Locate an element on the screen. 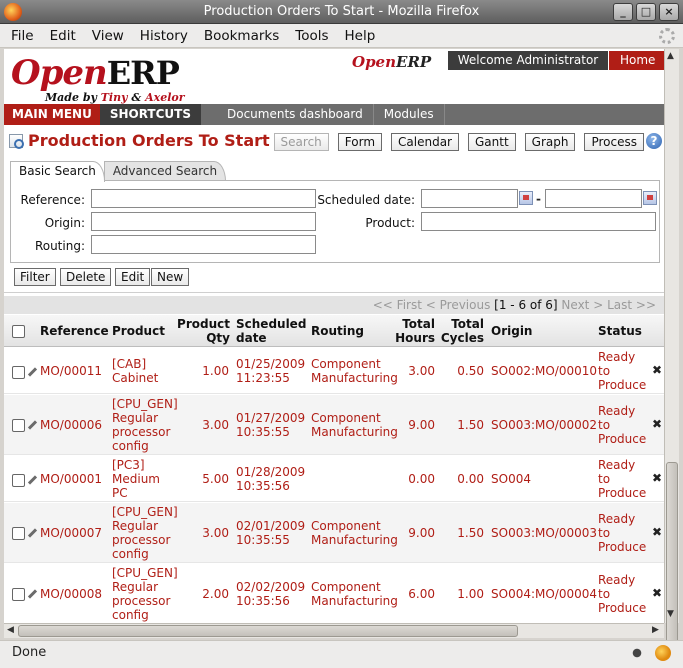  help-icon: ? is located at coordinates (654, 141).